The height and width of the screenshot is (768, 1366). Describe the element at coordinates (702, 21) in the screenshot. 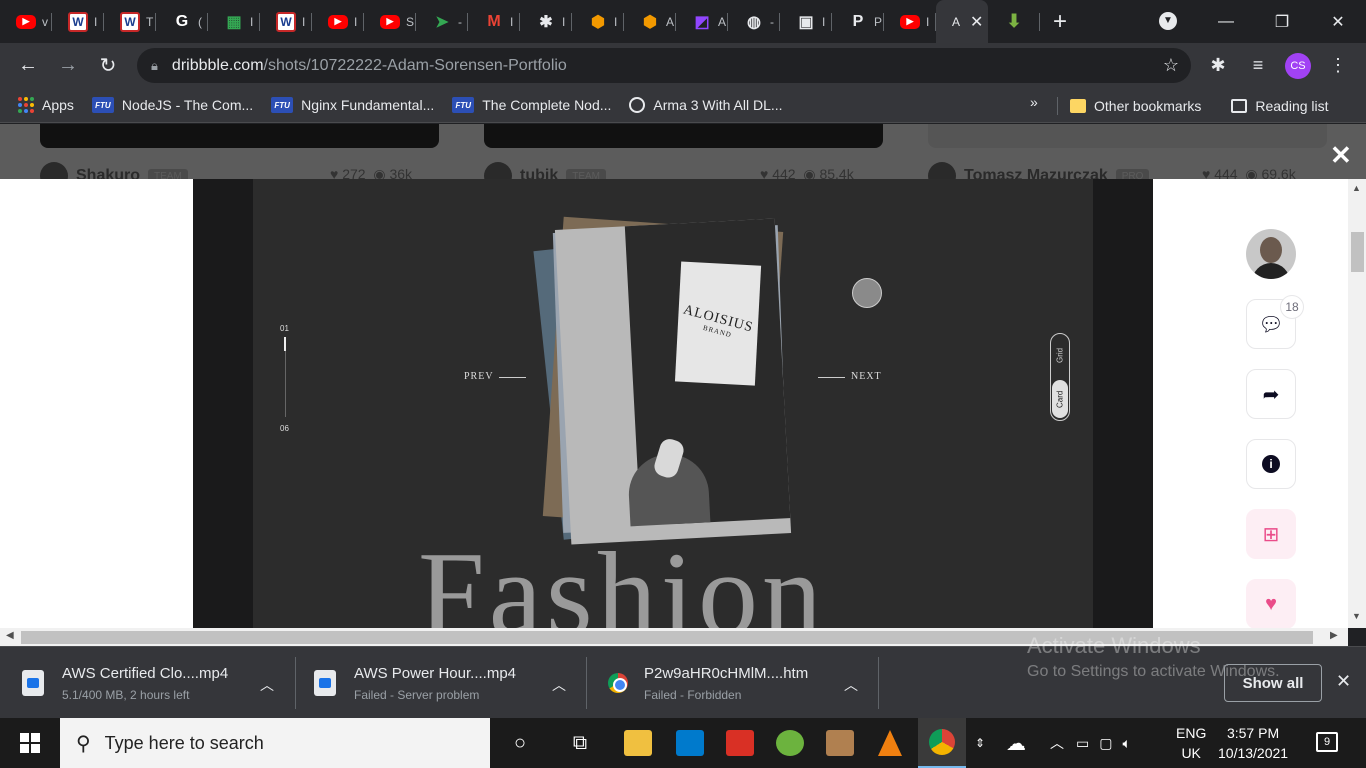

I see `tab: ◩ A` at that location.